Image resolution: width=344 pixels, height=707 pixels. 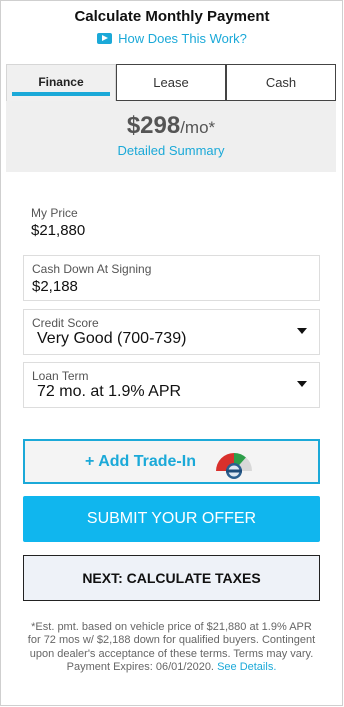 I want to click on calculate-taxes-button: NEXT: CALCULATE TAXES, so click(x=171, y=578).